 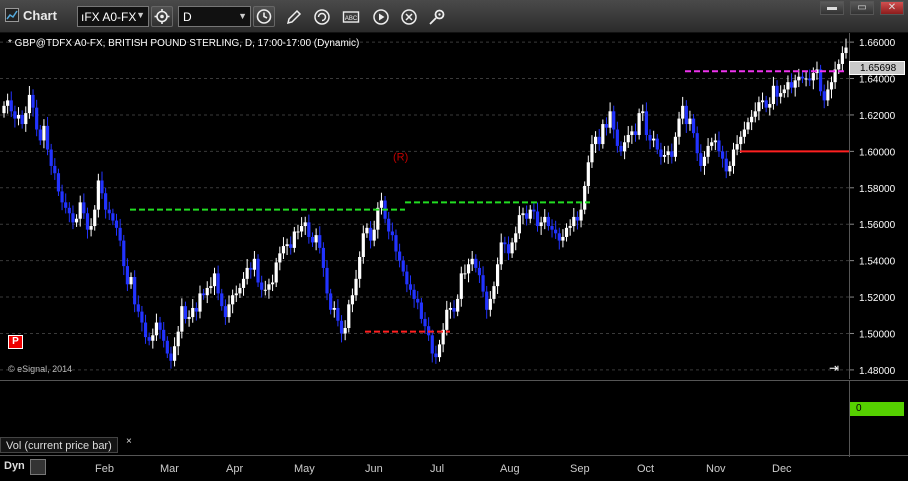 I want to click on minimize-button: ▬, so click(x=832, y=8).